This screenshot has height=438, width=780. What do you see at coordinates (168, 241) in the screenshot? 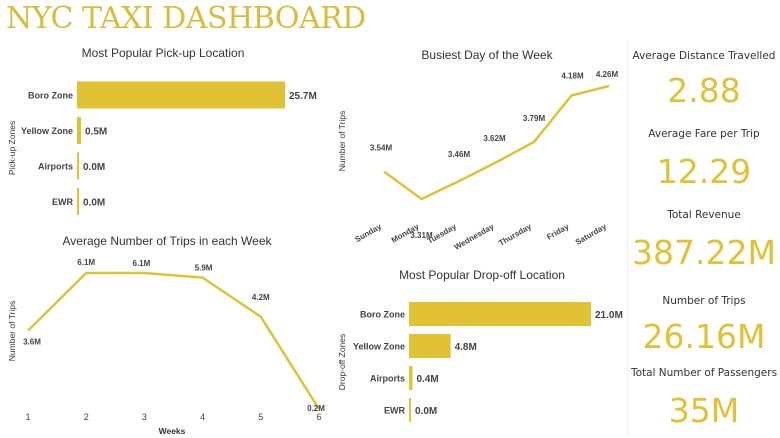
I see `weekly-title: Average Number of Trips in each Week` at bounding box center [168, 241].